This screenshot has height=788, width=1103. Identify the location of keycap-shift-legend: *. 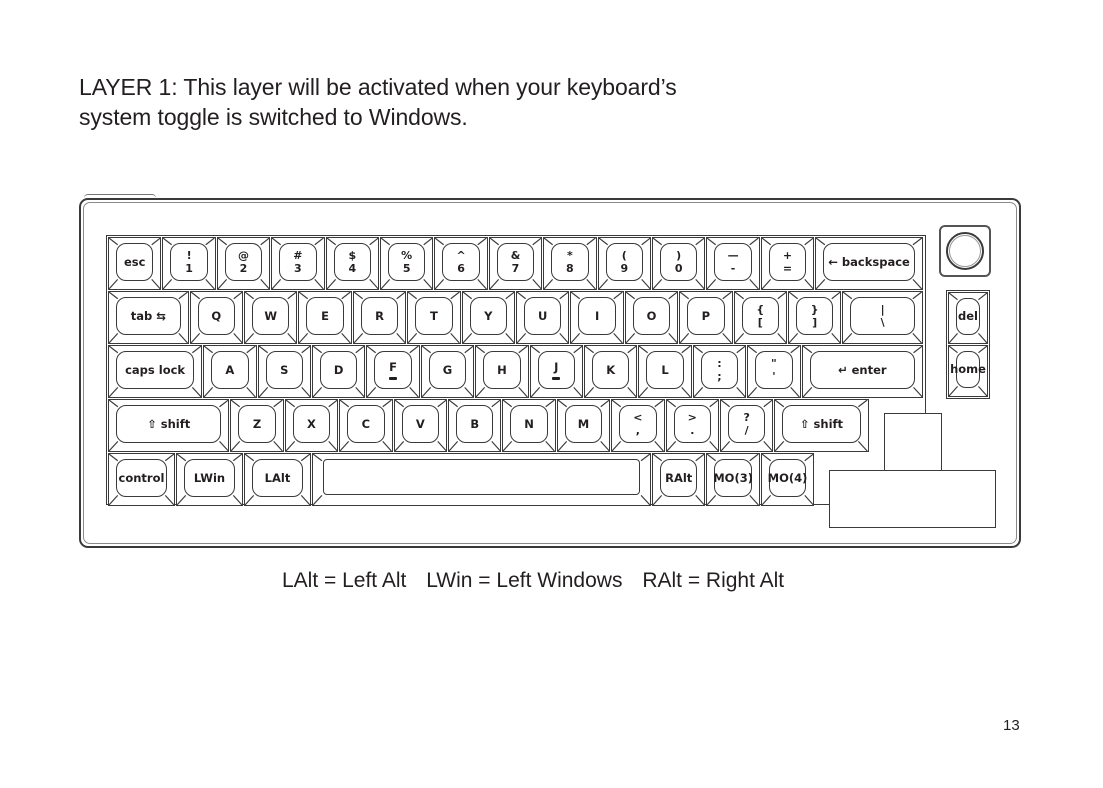
(570, 255).